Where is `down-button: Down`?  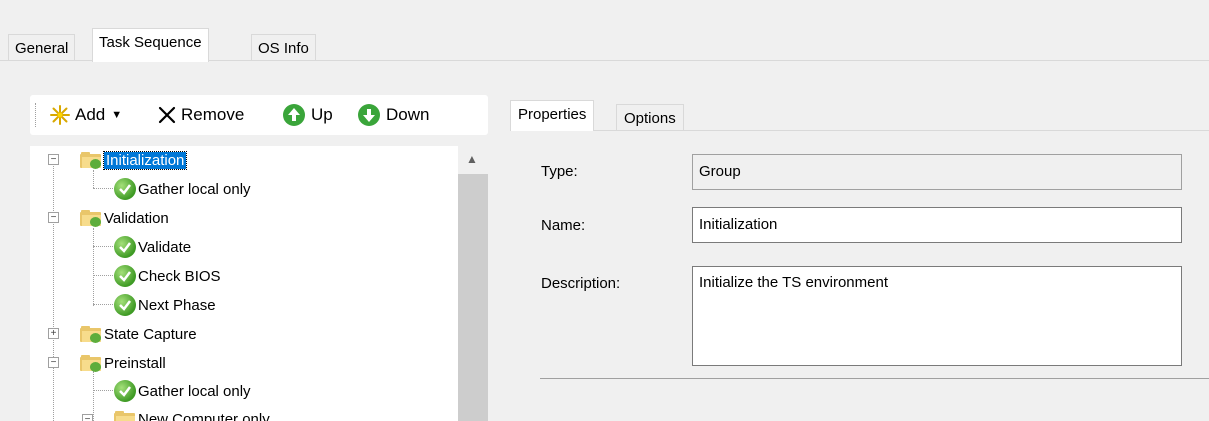 down-button: Down is located at coordinates (393, 115).